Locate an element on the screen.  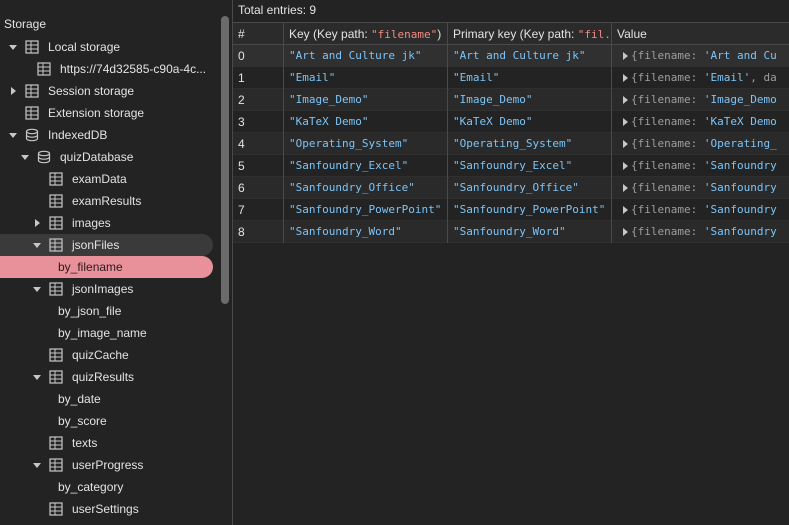
tree-item-label: jsonFiles is located at coordinates (96, 245).